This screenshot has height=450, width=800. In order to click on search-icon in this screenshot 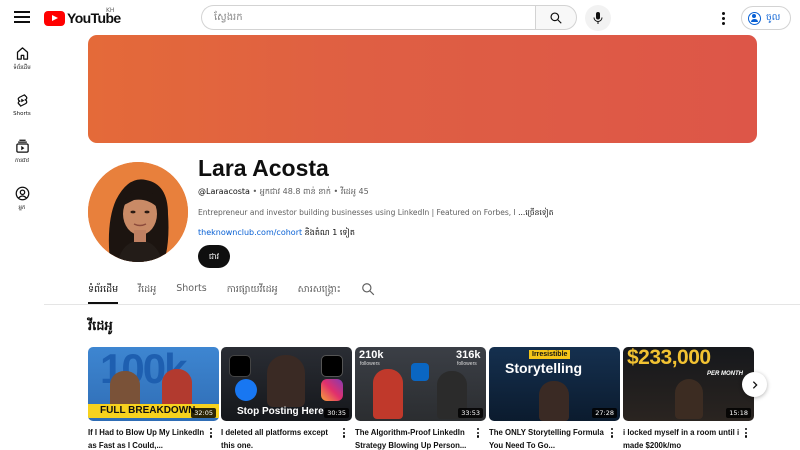, I will do `click(556, 17)`.